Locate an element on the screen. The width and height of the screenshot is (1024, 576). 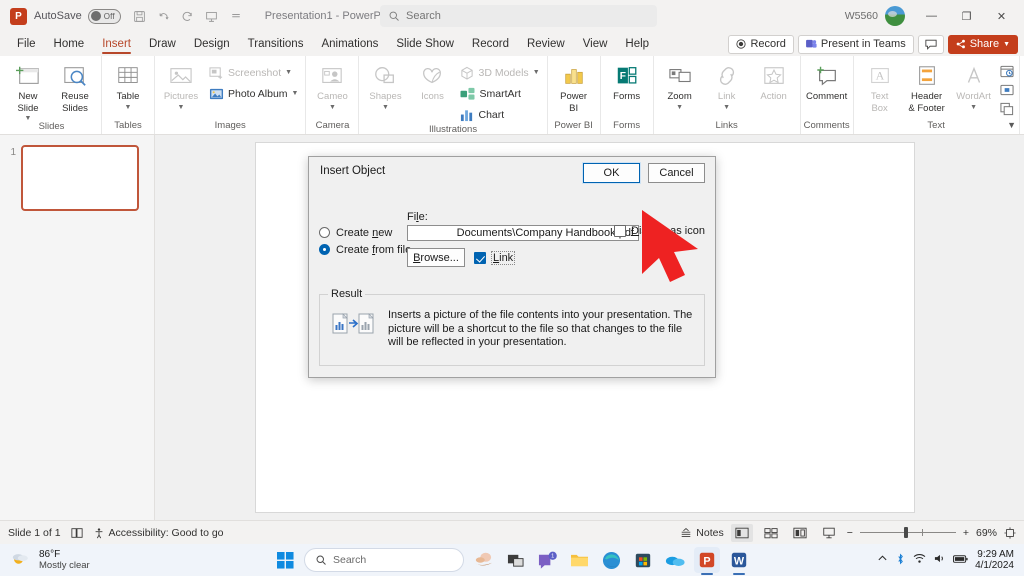
search-input is located at coordinates (527, 16).